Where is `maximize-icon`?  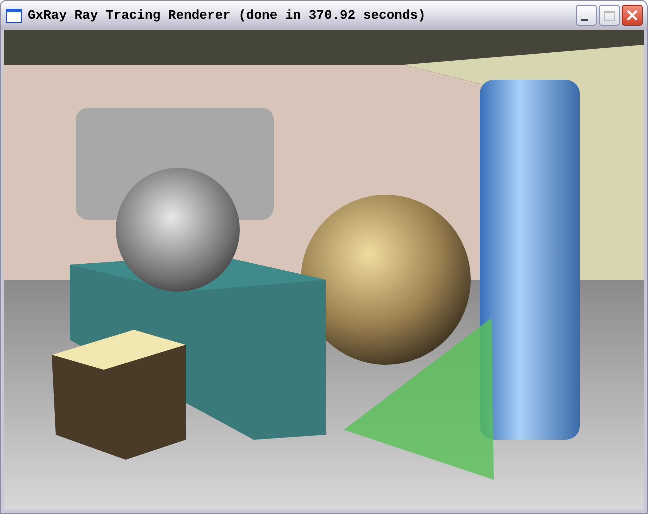
maximize-icon is located at coordinates (609, 15).